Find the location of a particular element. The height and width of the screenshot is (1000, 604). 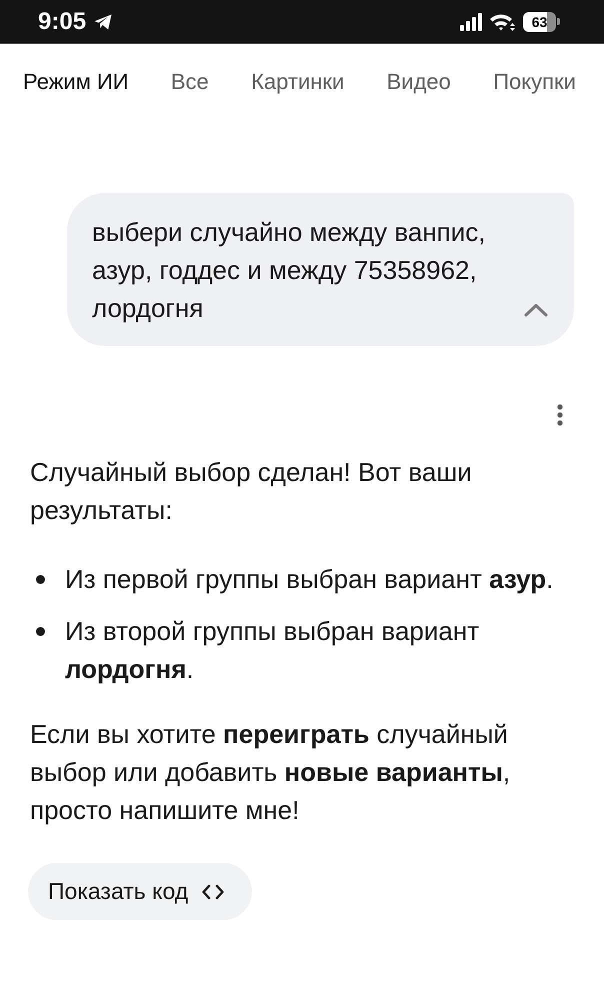

signal-icon is located at coordinates (471, 21).